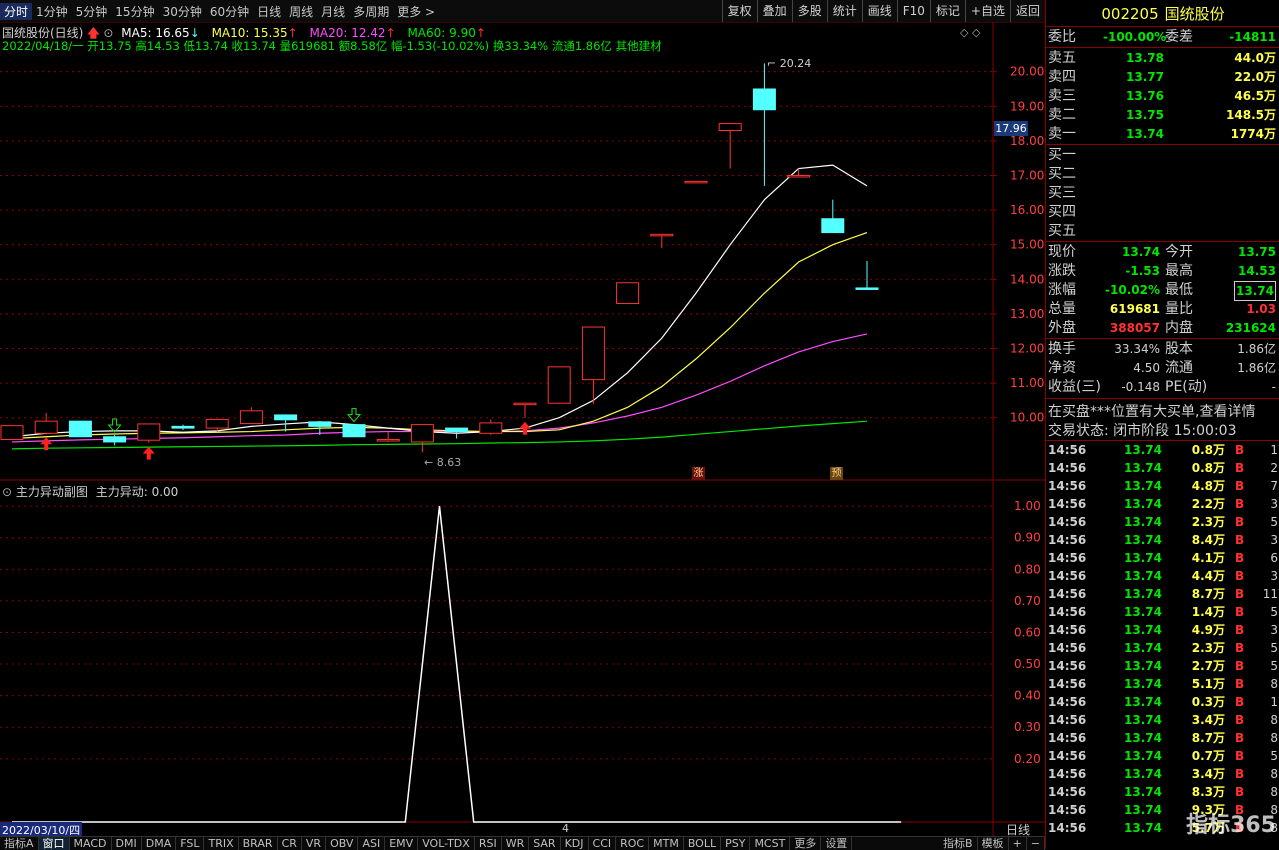 Image resolution: width=1279 pixels, height=850 pixels. I want to click on period-tab-7: 周线, so click(301, 11).